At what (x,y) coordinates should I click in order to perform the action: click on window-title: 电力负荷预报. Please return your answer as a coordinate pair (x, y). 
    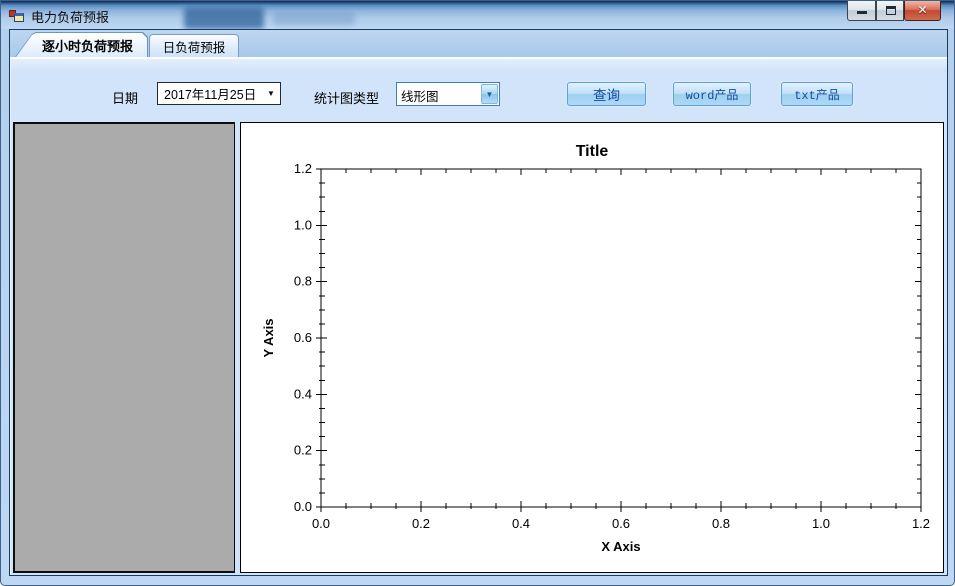
    Looking at the image, I should click on (70, 17).